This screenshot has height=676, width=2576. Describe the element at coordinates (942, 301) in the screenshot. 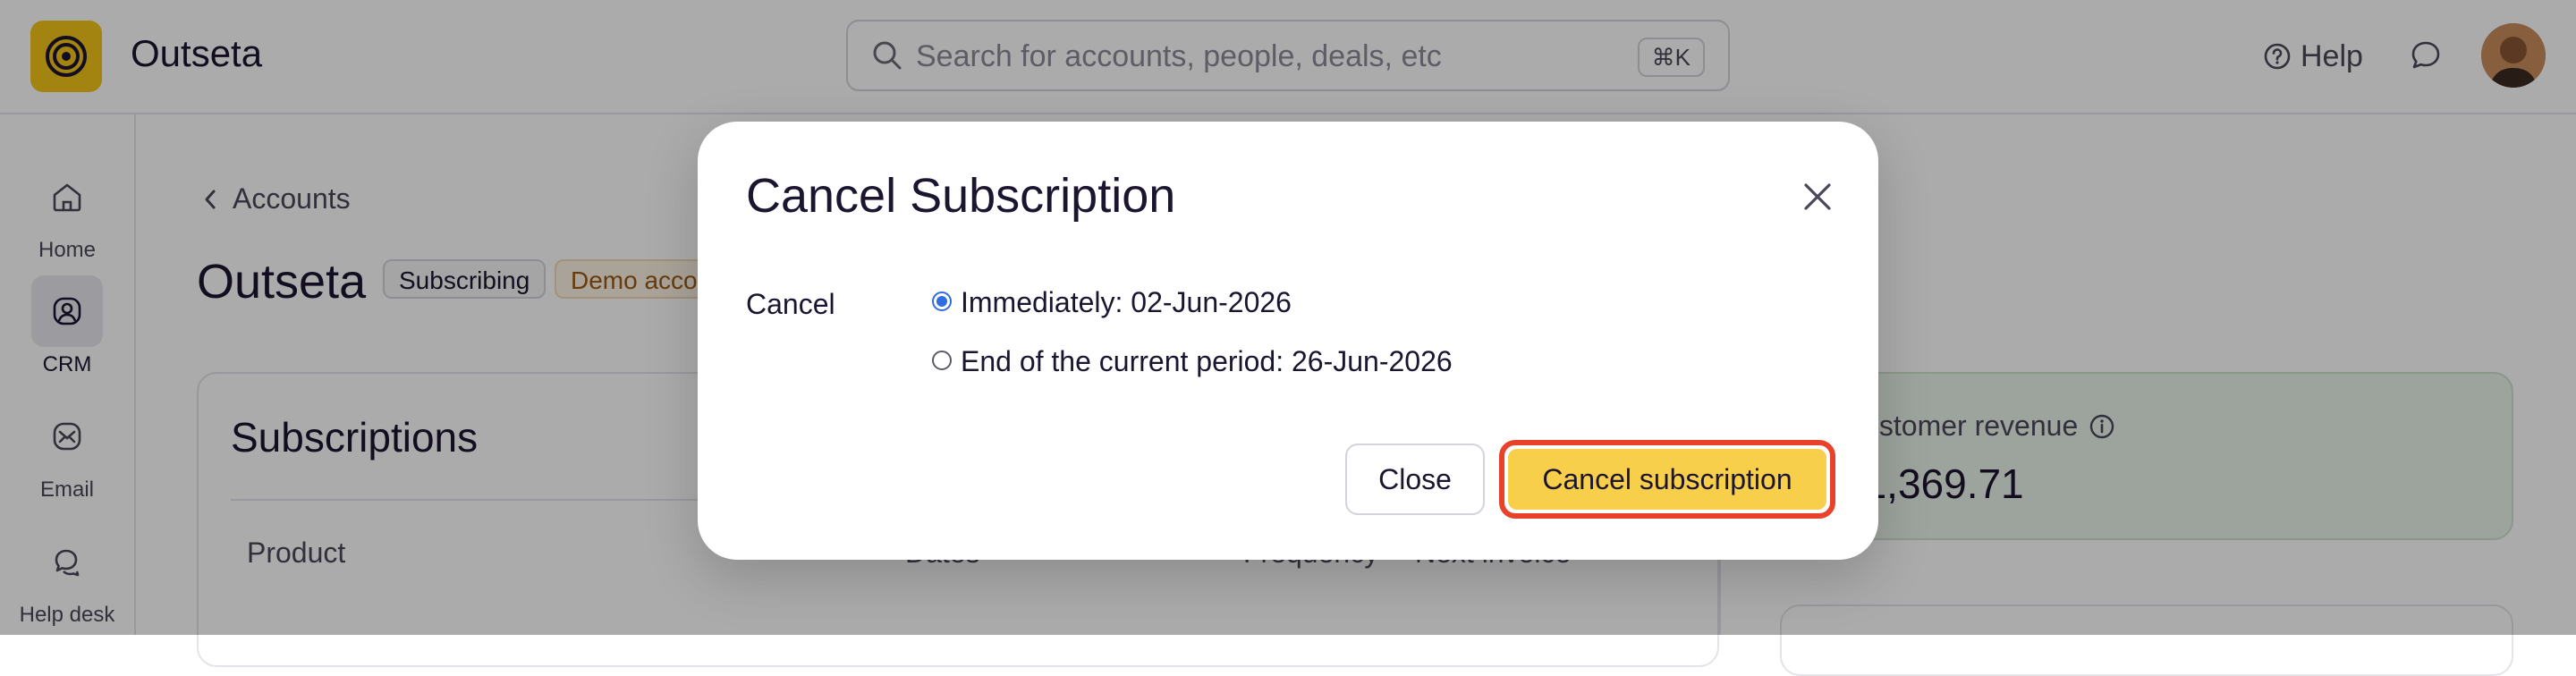

I see `radio-immediately` at that location.